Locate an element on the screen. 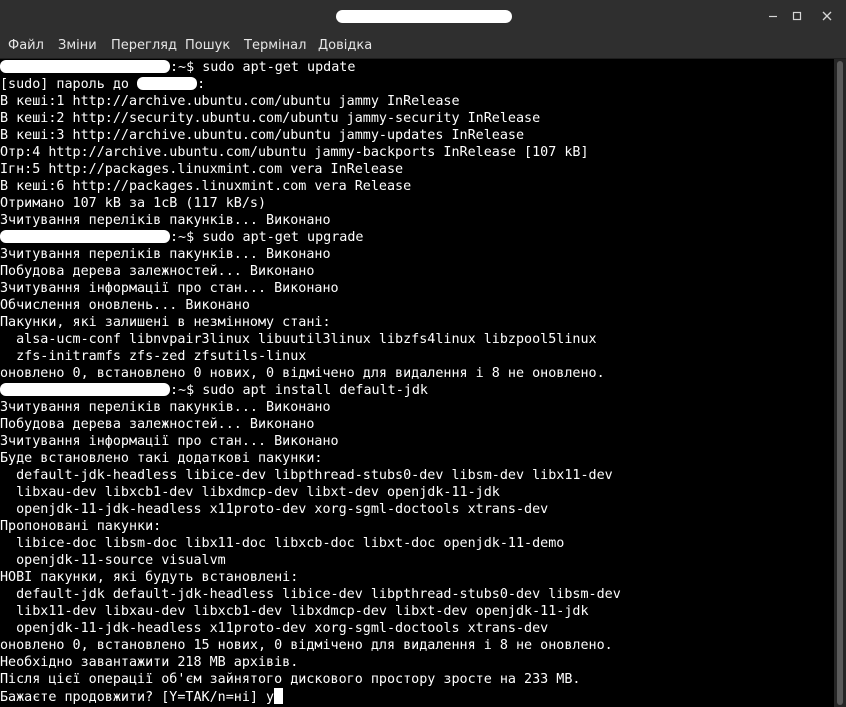 The image size is (846, 707). menu-edit: Зміни is located at coordinates (77, 45).